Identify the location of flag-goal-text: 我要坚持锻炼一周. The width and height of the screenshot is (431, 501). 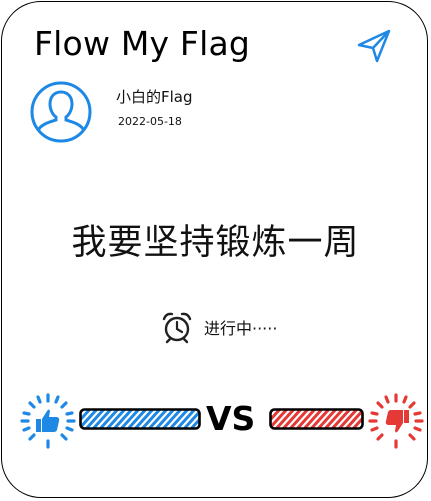
(215, 243).